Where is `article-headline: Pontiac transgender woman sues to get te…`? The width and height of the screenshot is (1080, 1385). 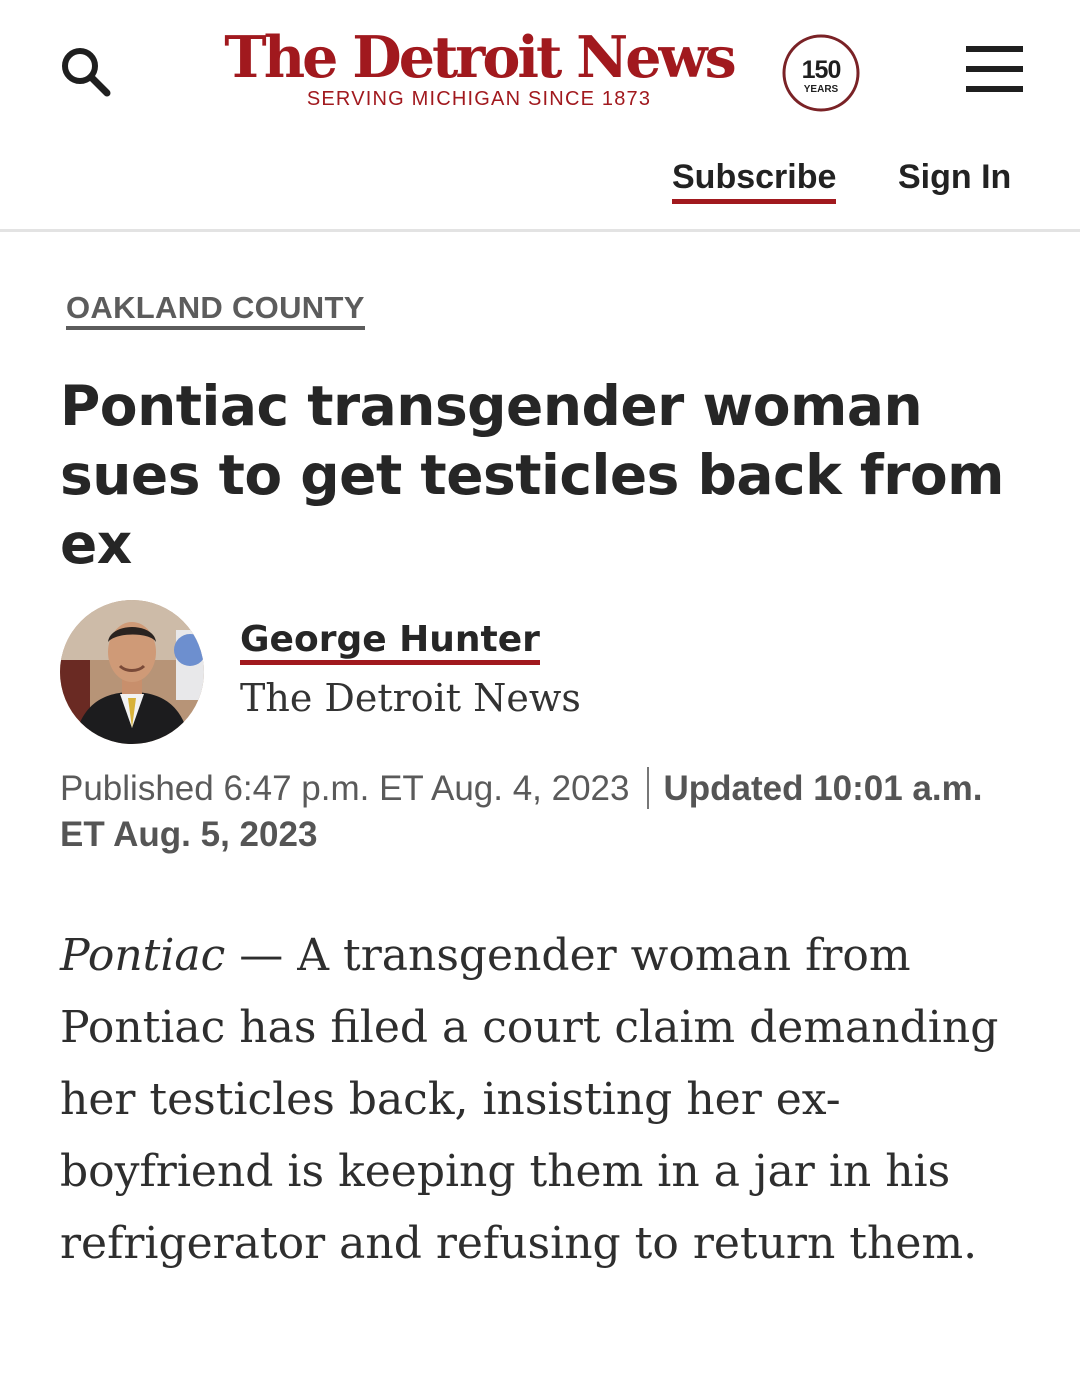
article-headline: Pontiac transgender woman sues to get te… is located at coordinates (532, 475).